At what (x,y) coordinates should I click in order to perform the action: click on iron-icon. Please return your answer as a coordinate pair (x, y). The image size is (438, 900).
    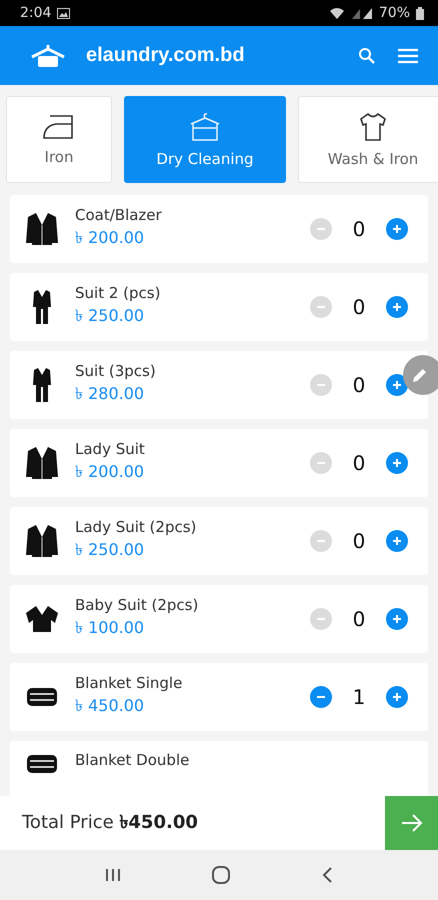
    Looking at the image, I should click on (59, 127).